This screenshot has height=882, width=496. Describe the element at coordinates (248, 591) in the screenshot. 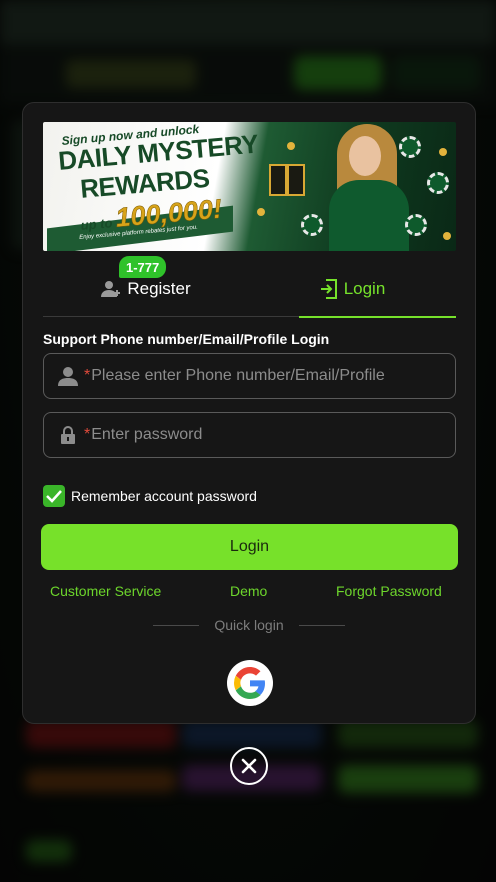

I see `demo-link: Demo` at that location.